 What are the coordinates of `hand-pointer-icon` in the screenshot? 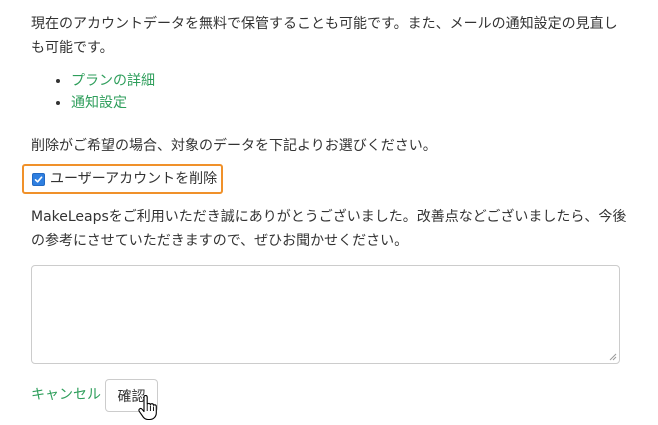 It's located at (147, 408).